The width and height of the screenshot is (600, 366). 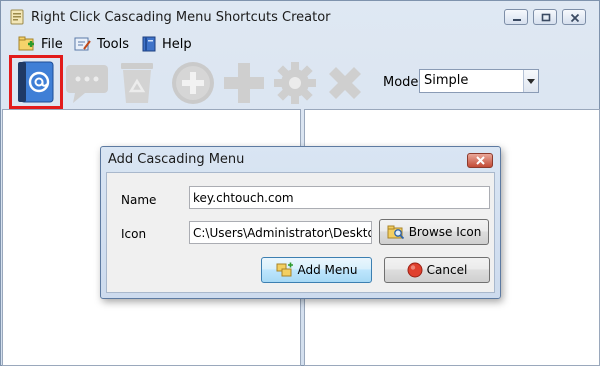 I want to click on gear-icon, so click(x=295, y=83).